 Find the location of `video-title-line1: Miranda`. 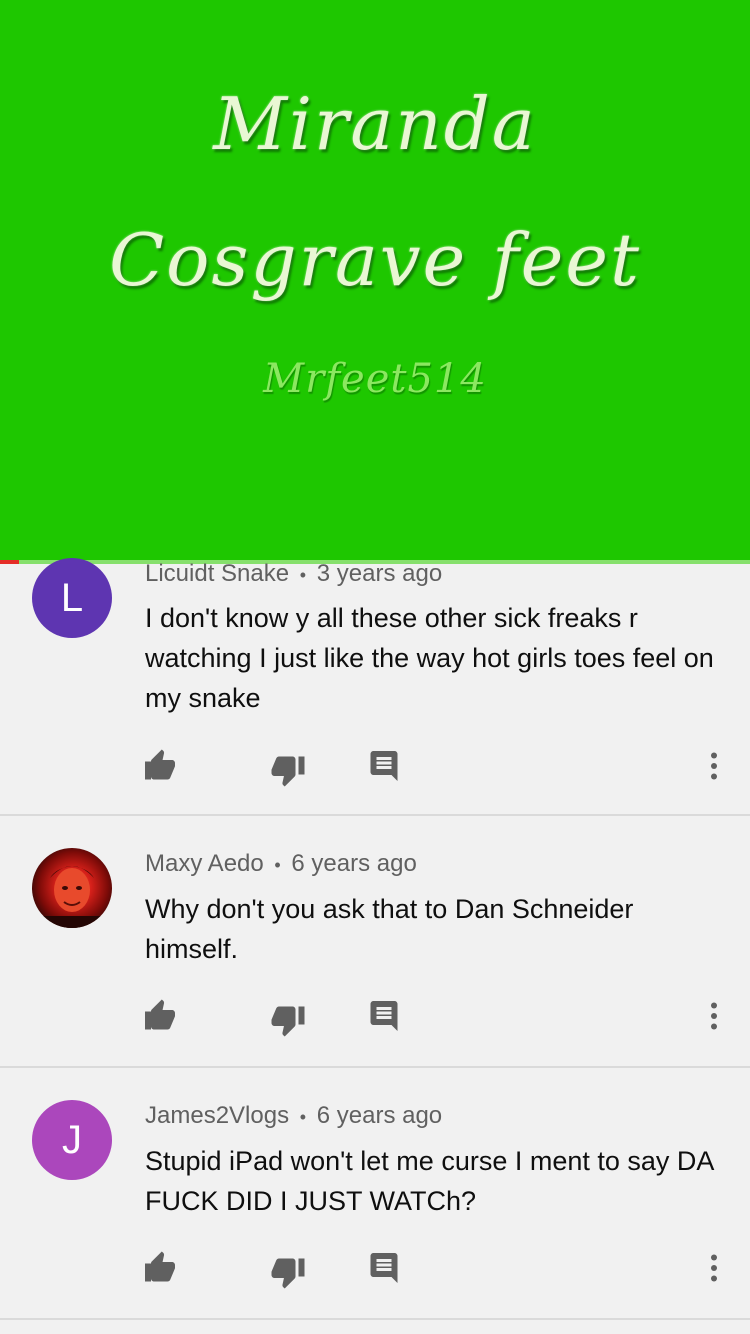

video-title-line1: Miranda is located at coordinates (375, 124).